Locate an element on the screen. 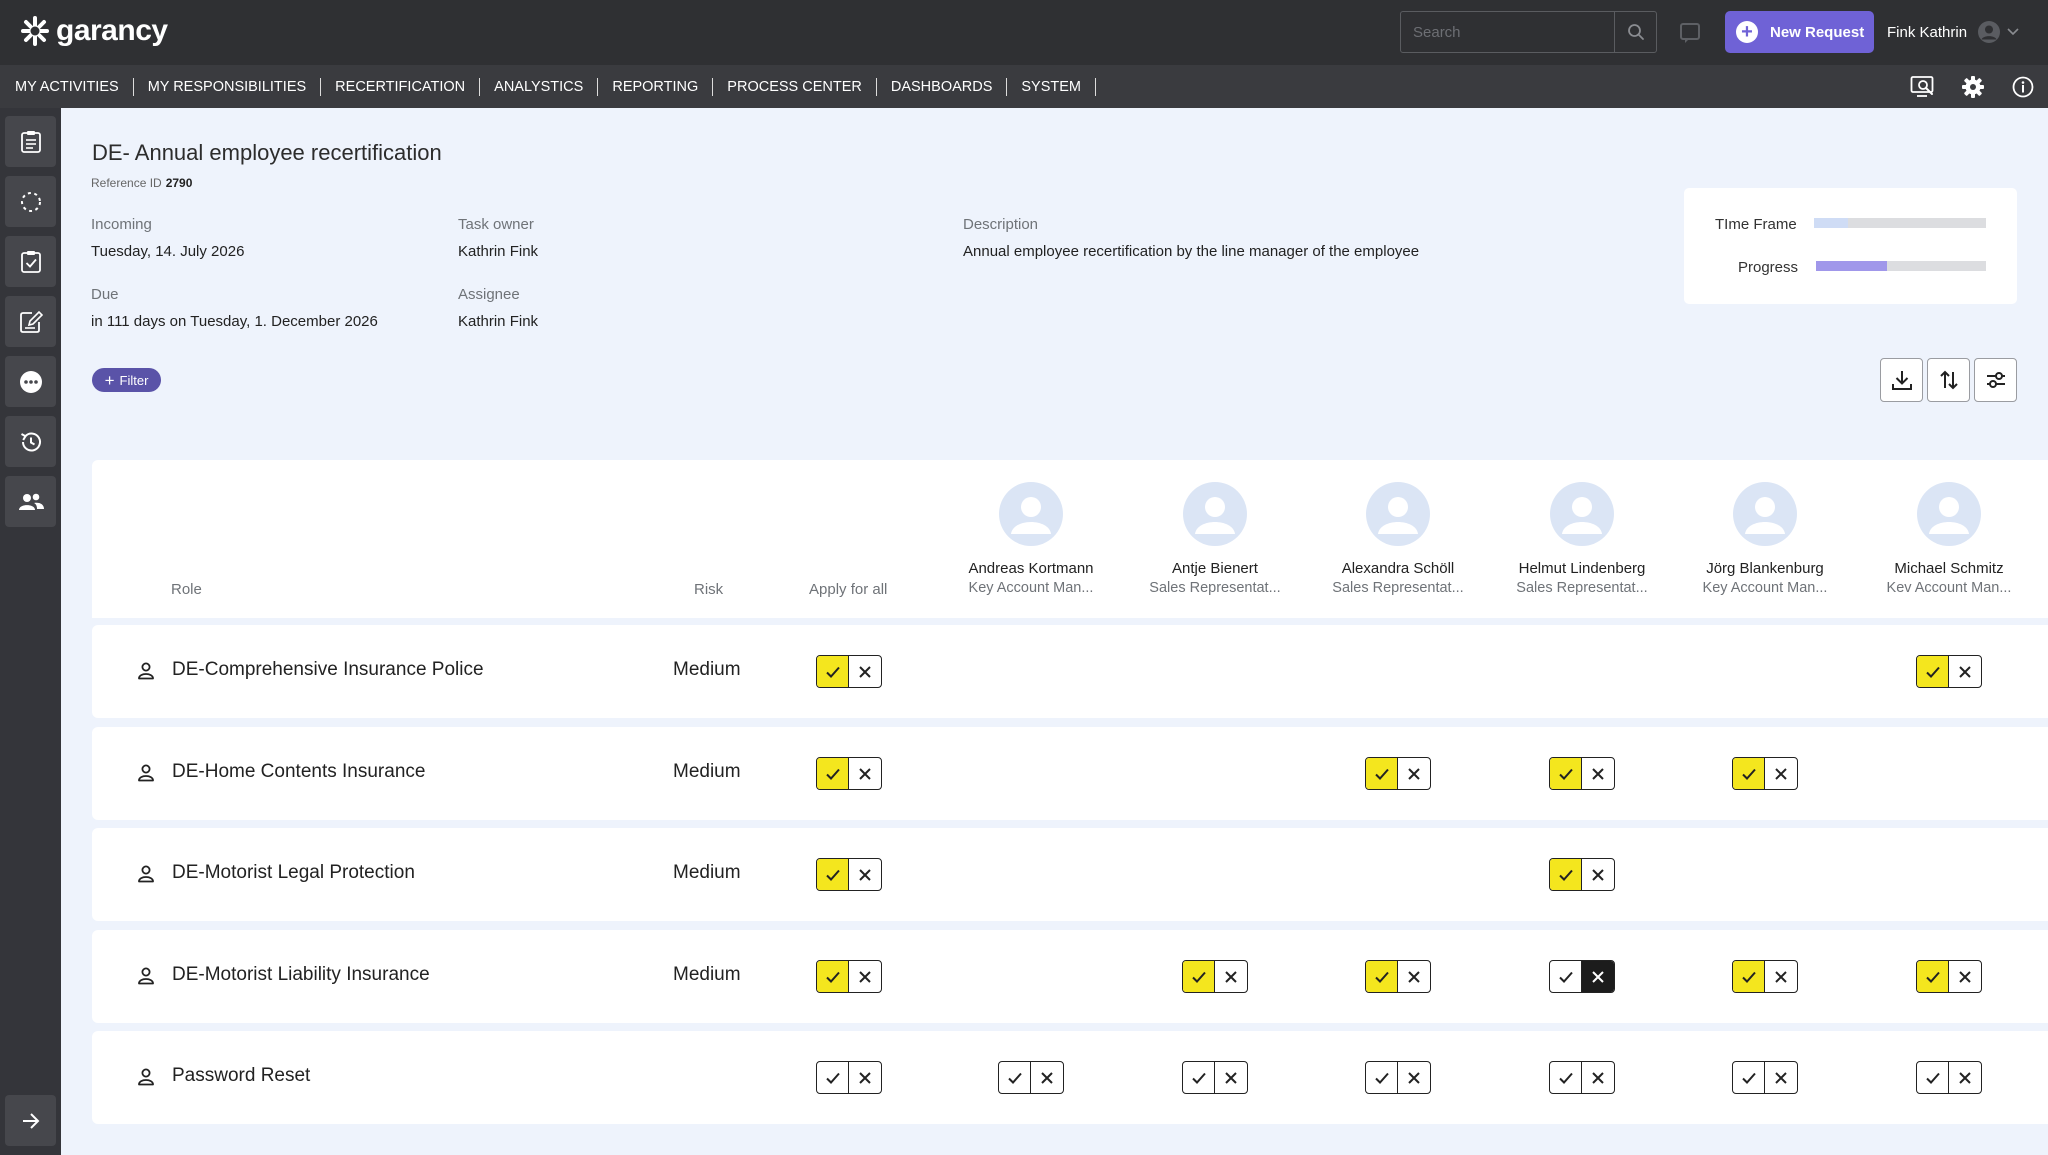  nav-my-responsibilities: MY RESPONSIBILITIES is located at coordinates (228, 86).